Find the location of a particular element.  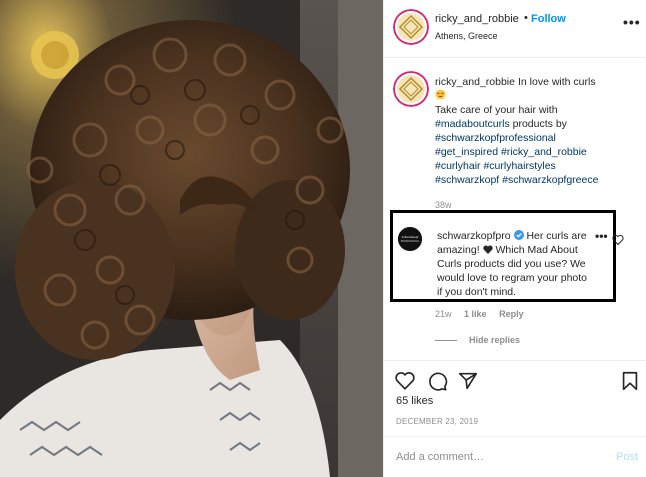

hashtag-link: #get_inspired is located at coordinates (466, 152).